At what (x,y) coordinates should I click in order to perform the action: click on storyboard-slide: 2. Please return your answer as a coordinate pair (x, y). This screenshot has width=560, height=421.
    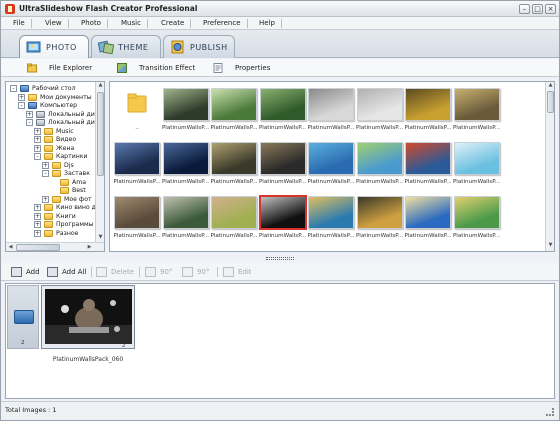
    Looking at the image, I should click on (88, 317).